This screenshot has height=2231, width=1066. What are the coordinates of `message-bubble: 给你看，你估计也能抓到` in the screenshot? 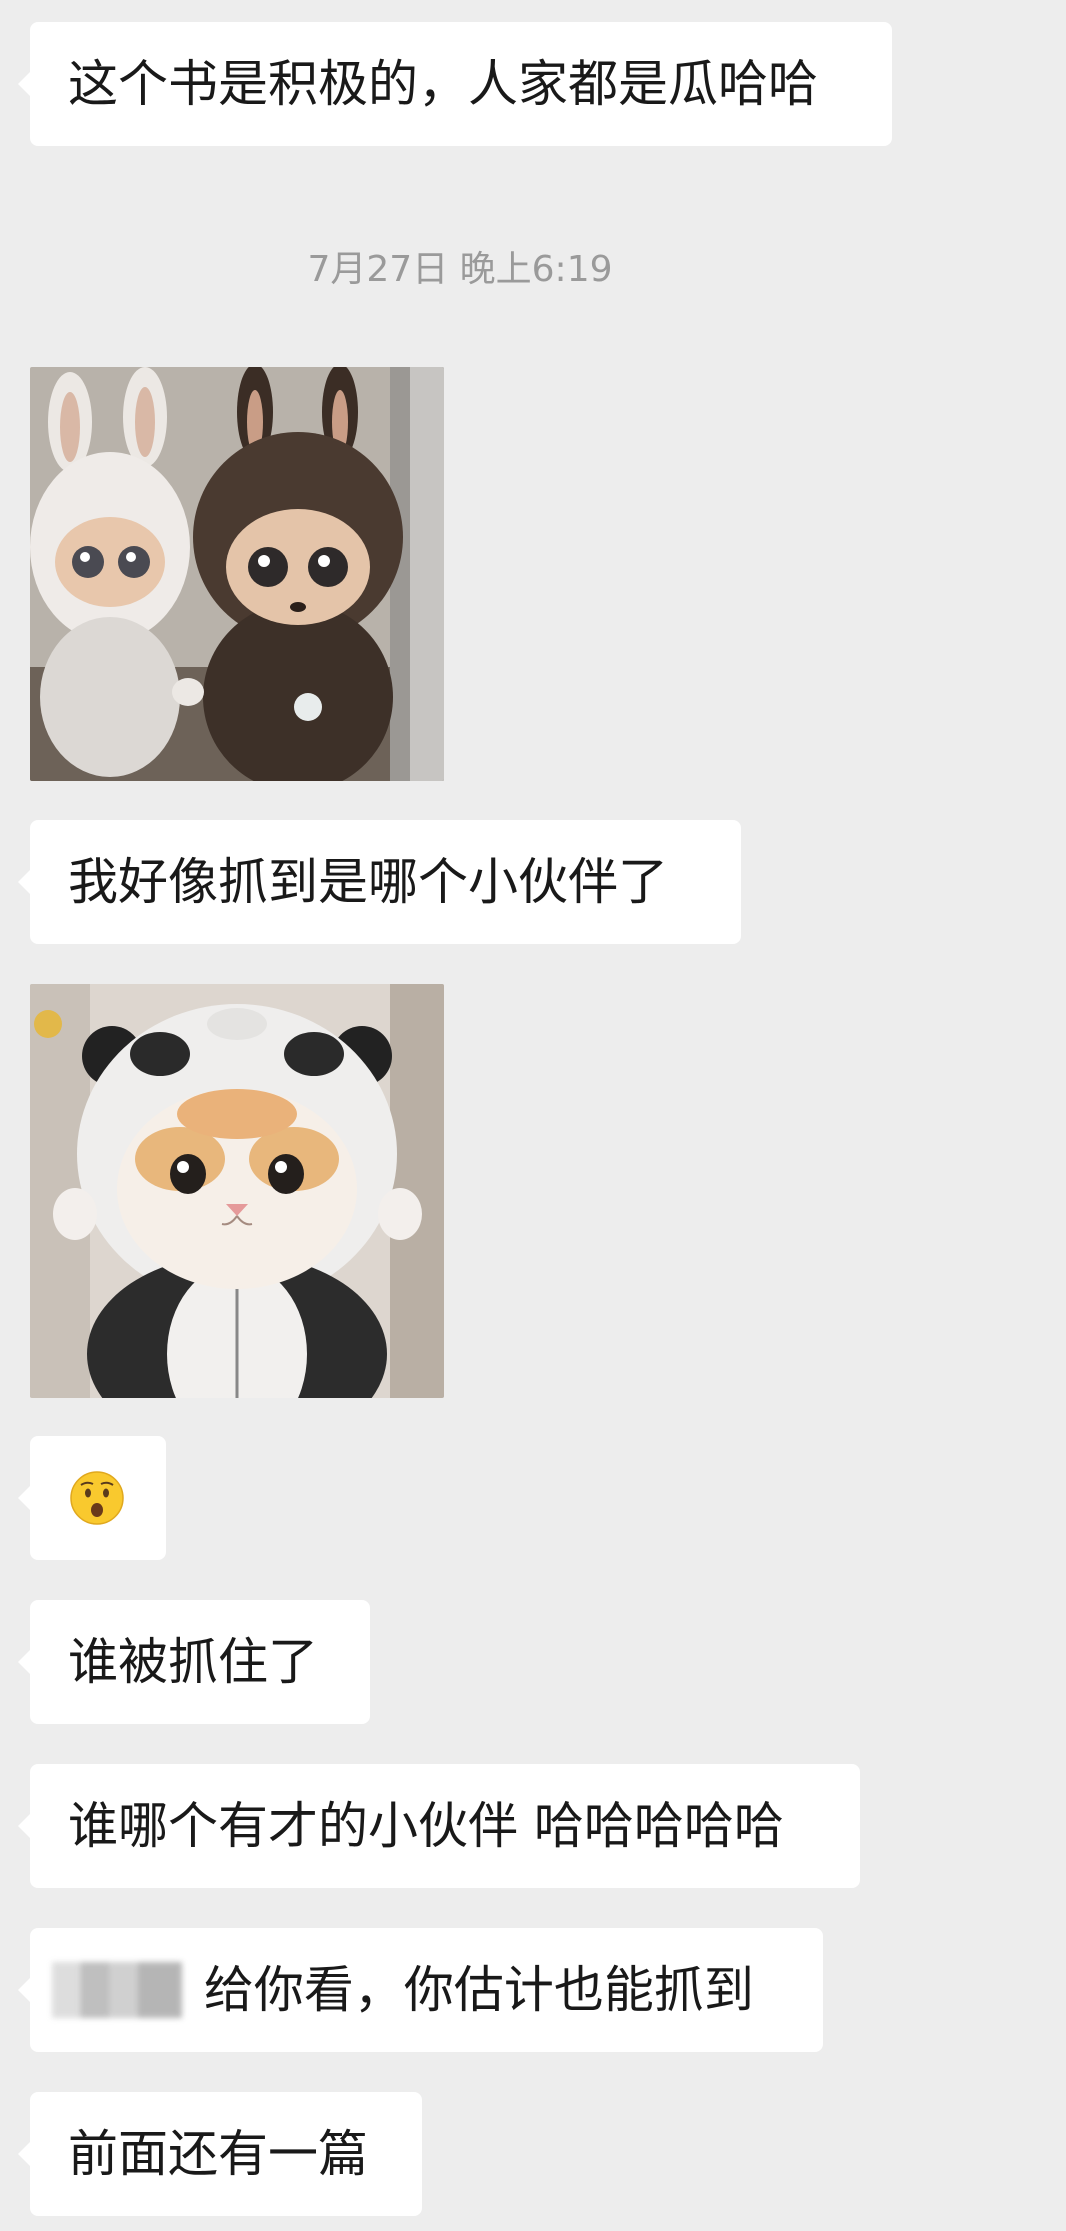 It's located at (420, 1990).